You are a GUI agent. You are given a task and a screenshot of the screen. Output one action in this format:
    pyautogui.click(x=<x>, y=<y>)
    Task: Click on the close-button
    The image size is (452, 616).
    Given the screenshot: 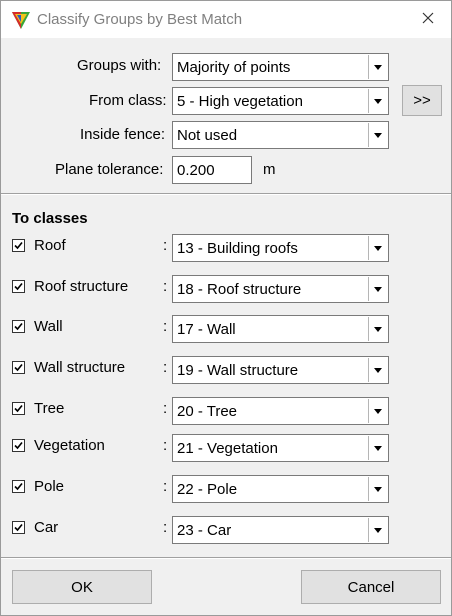 What is the action you would take?
    pyautogui.click(x=428, y=19)
    